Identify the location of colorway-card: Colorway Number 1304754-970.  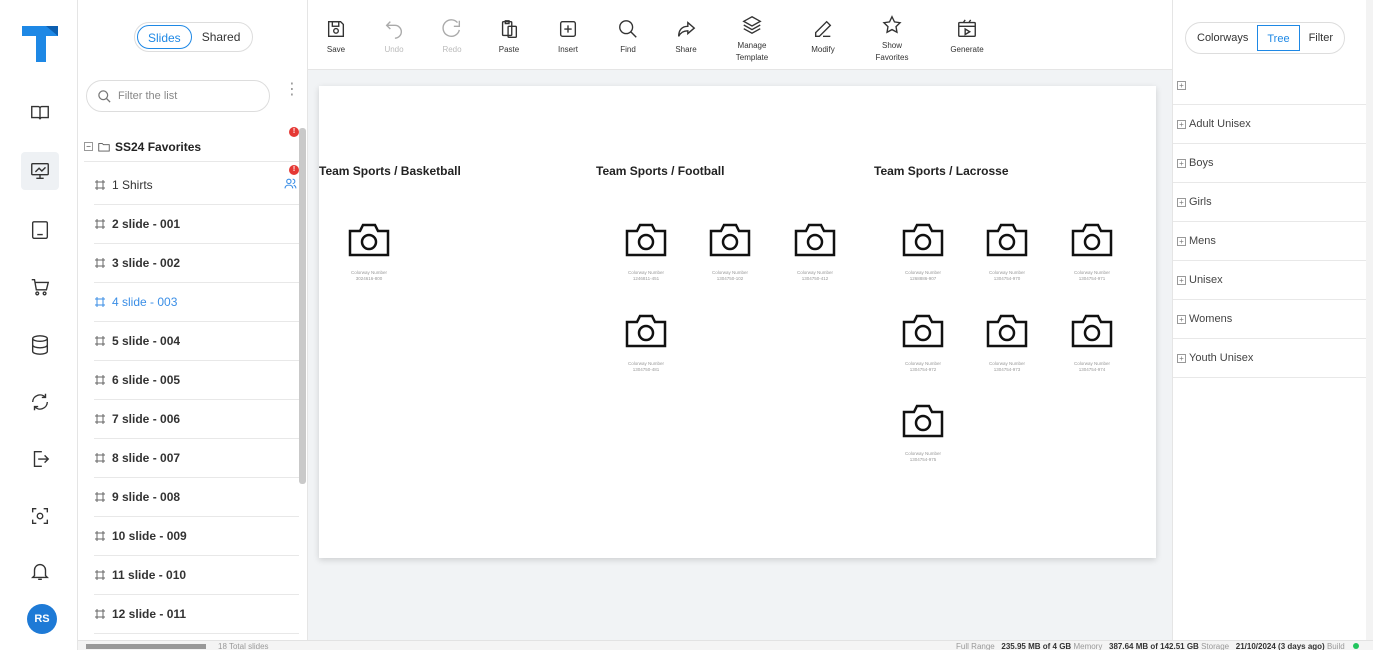
(1007, 252).